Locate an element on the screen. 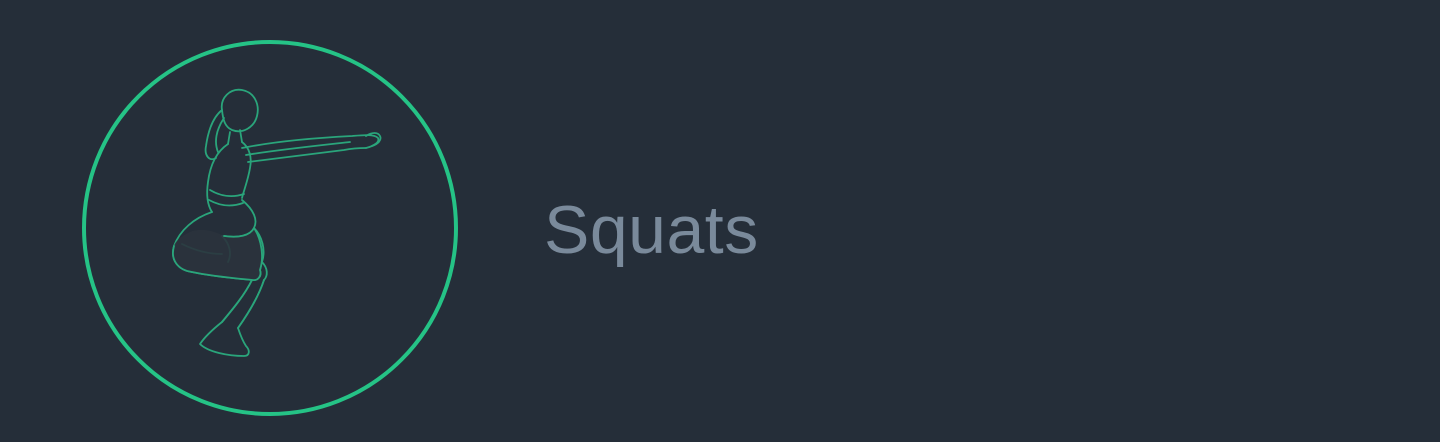  exercise-name: Squats is located at coordinates (651, 230).